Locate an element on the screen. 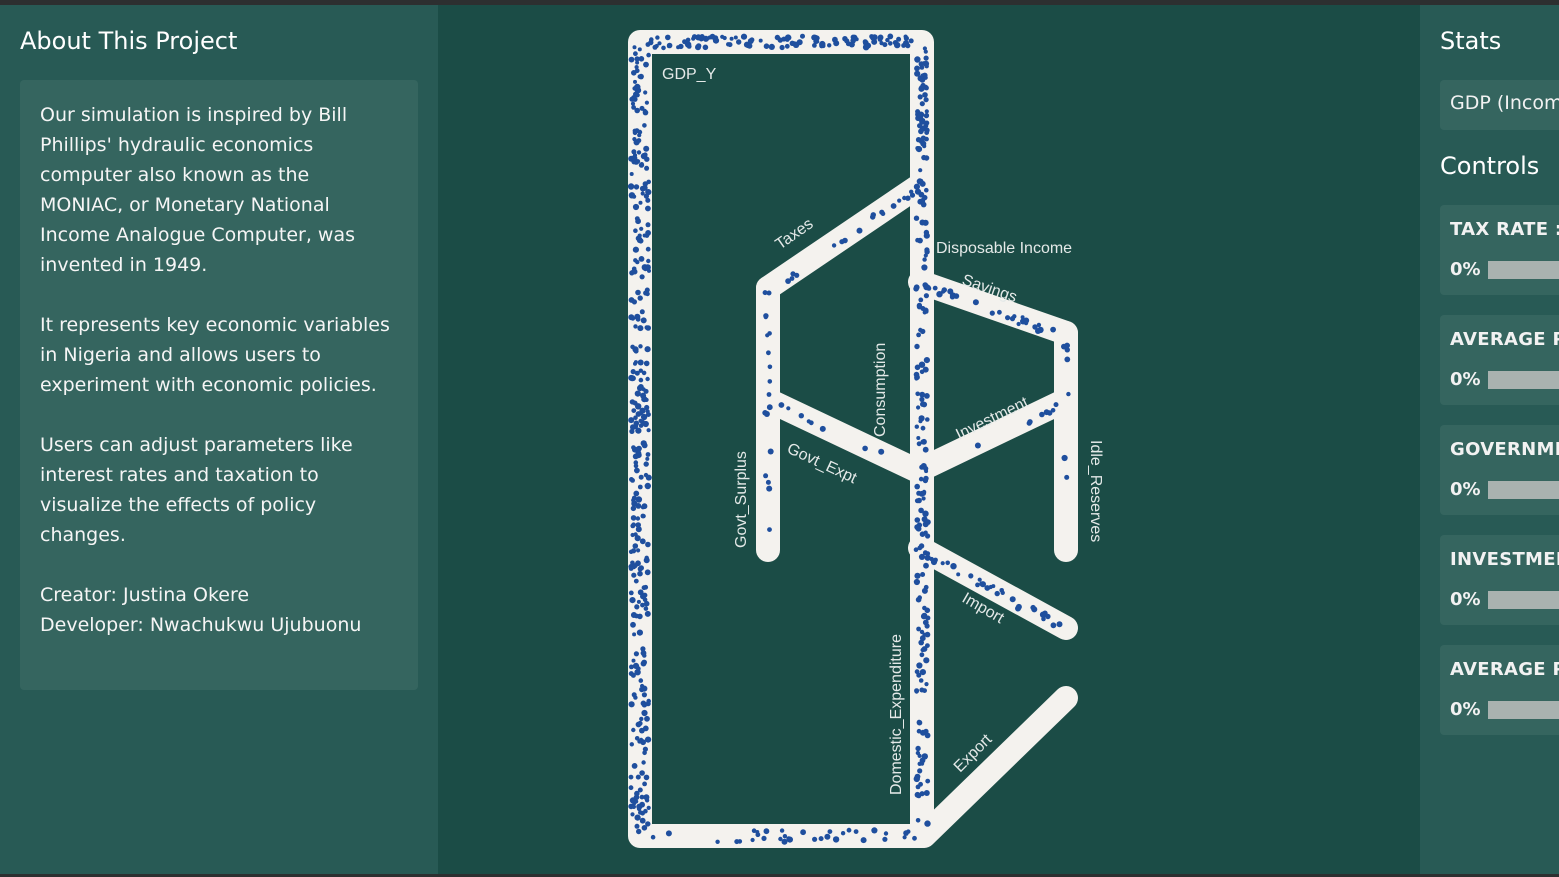 The height and width of the screenshot is (877, 1559). export-pipe is located at coordinates (995, 767).